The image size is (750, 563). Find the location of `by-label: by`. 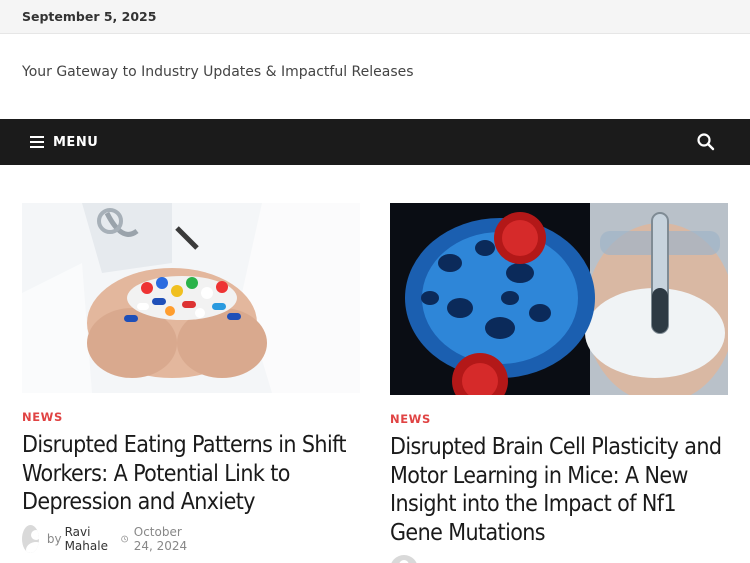

by-label: by is located at coordinates (54, 539).